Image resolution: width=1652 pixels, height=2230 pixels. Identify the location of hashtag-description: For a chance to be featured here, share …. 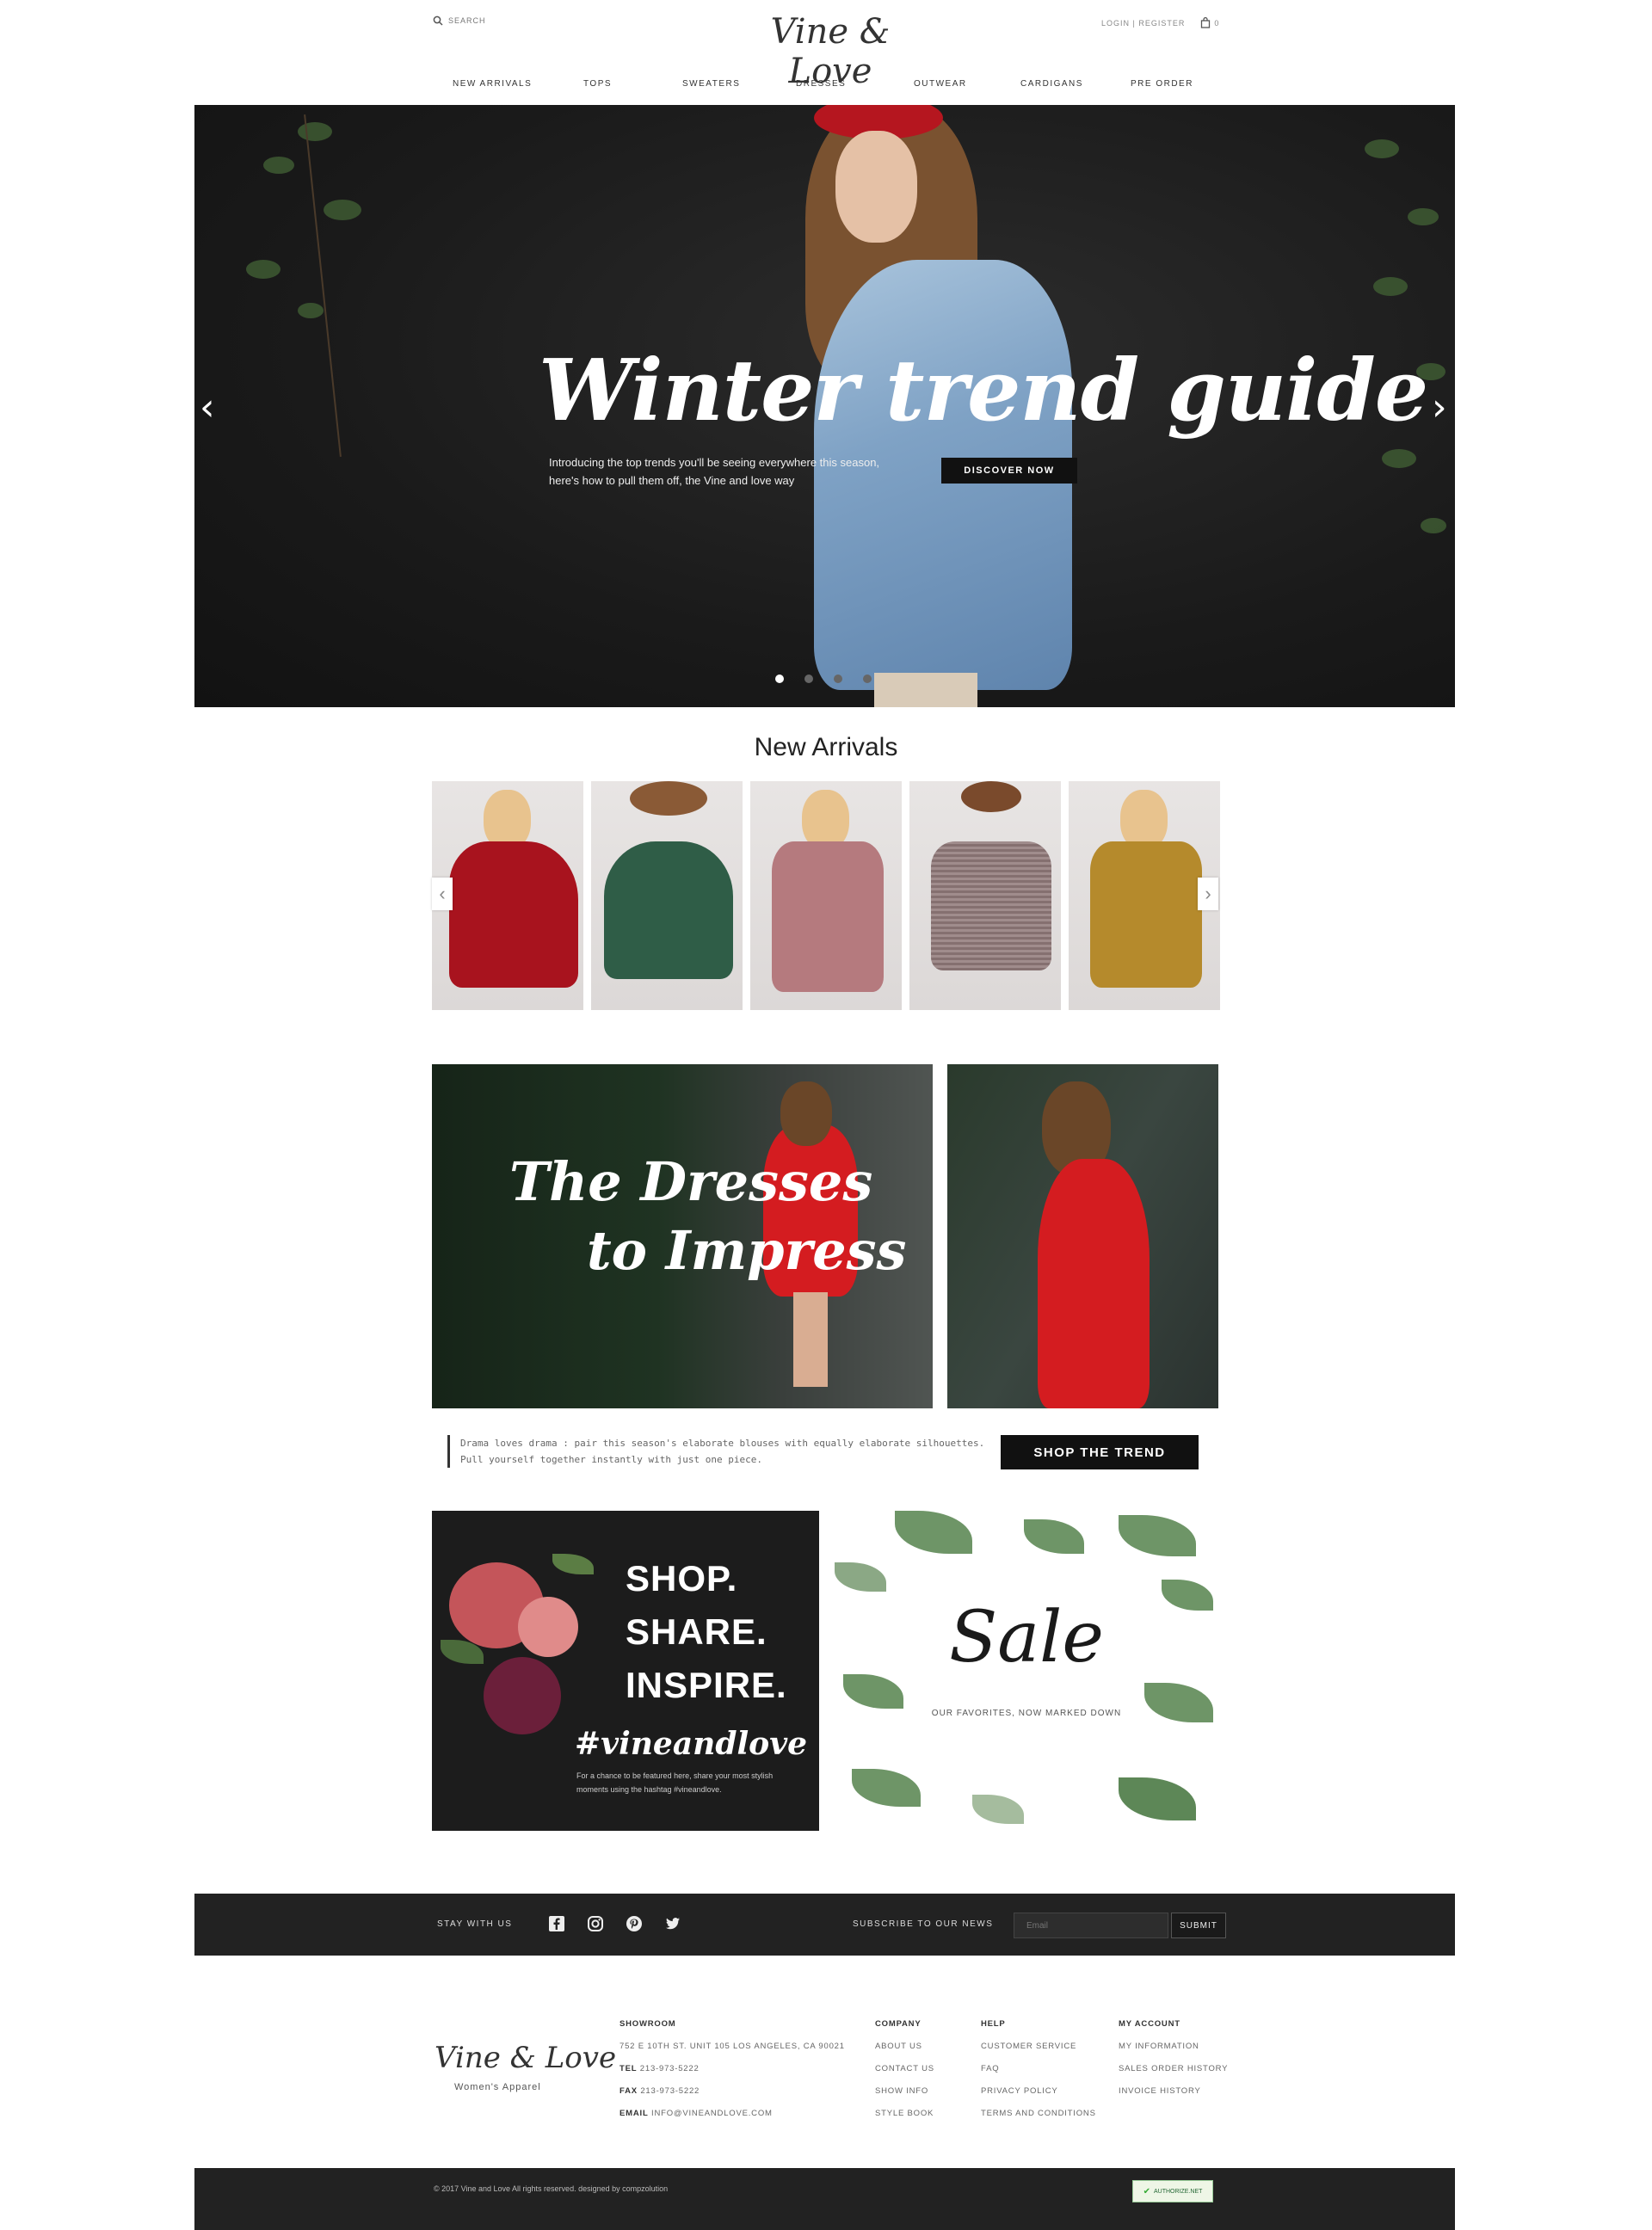
(675, 1782).